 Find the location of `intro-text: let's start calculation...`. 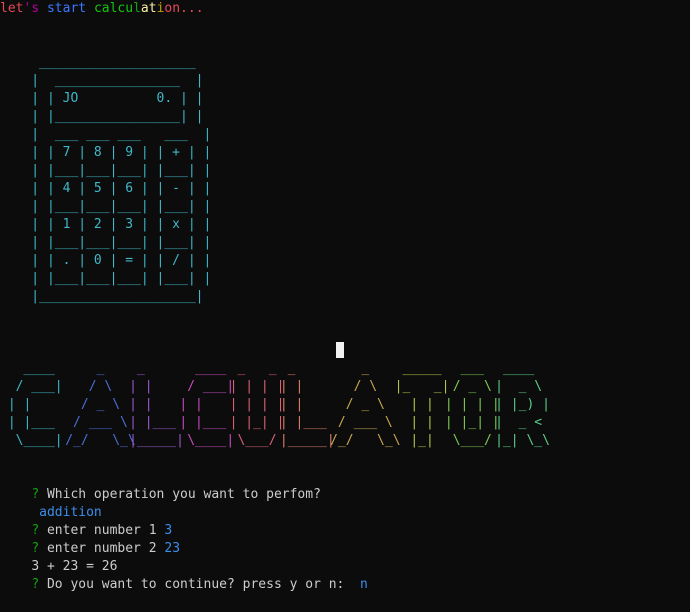

intro-text: let's start calculation... is located at coordinates (102, 9).